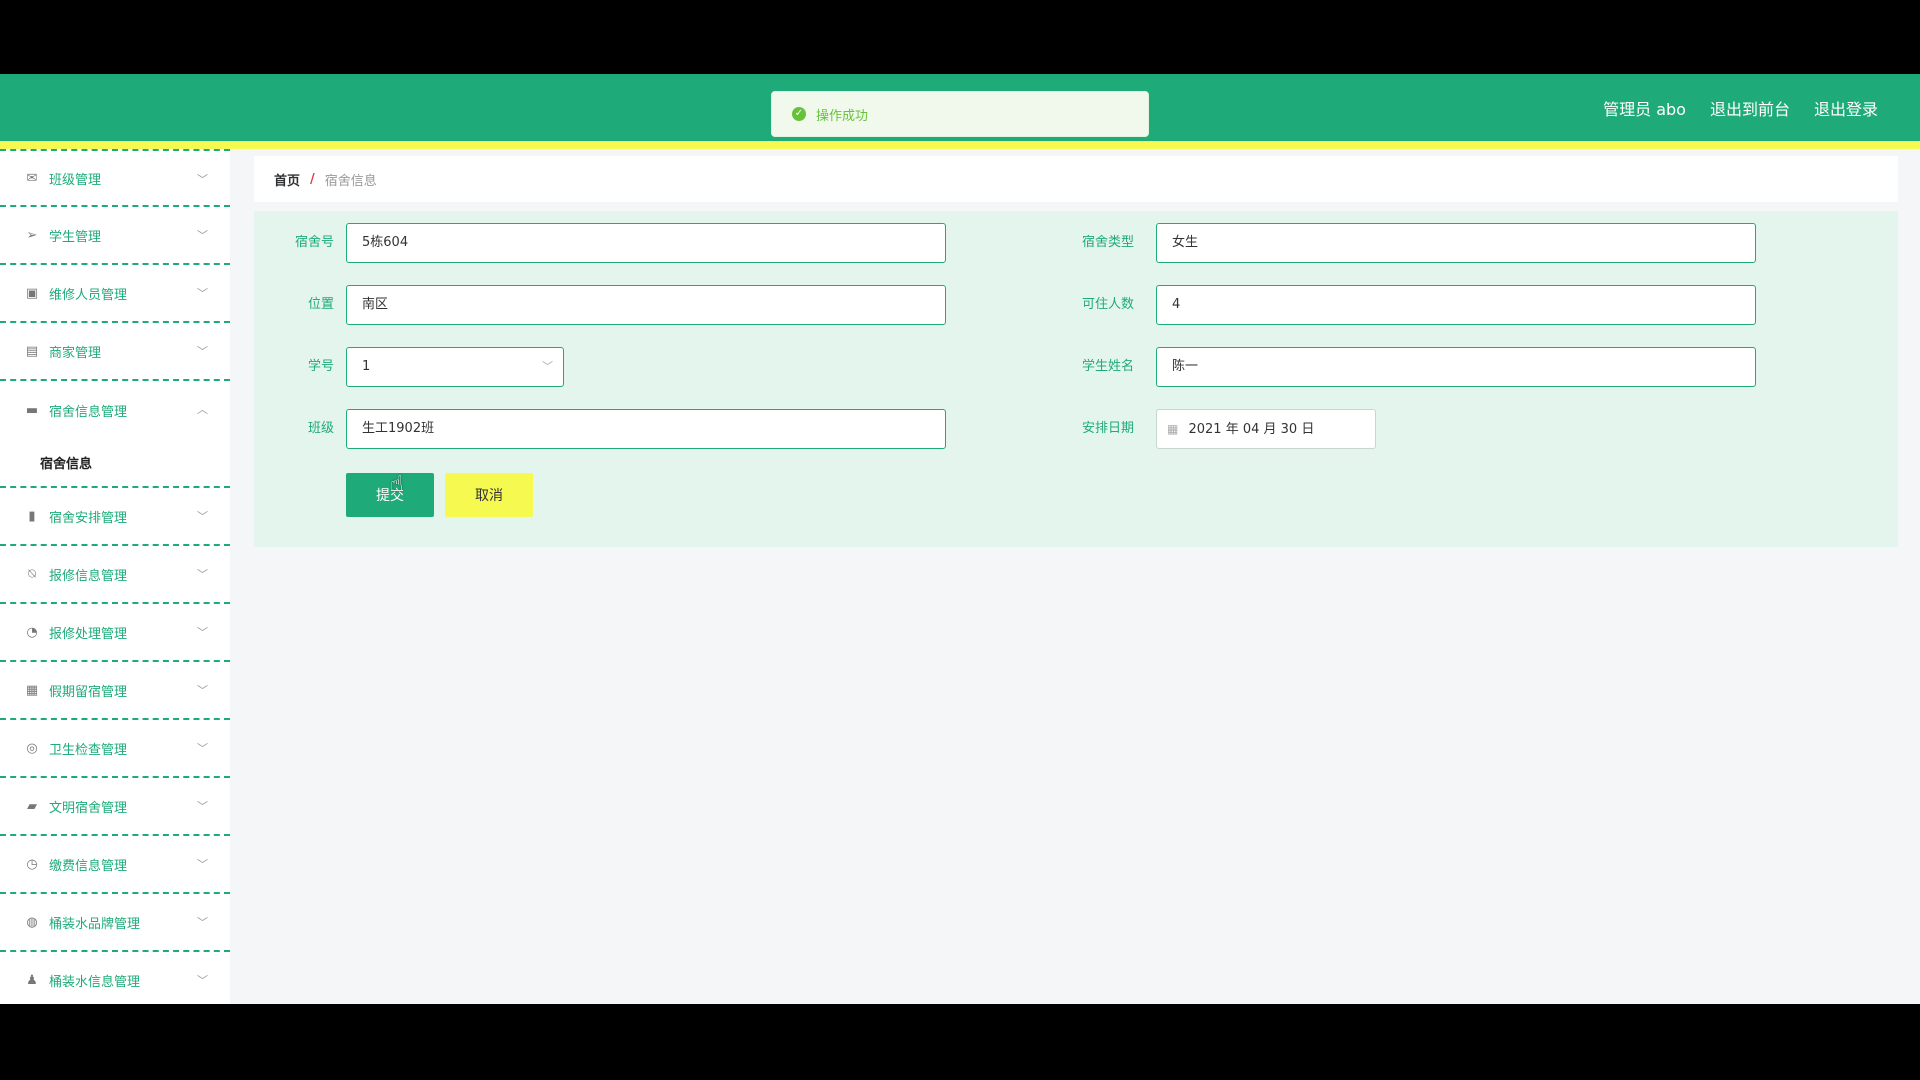  I want to click on logout-link: 退出登录, so click(1846, 108).